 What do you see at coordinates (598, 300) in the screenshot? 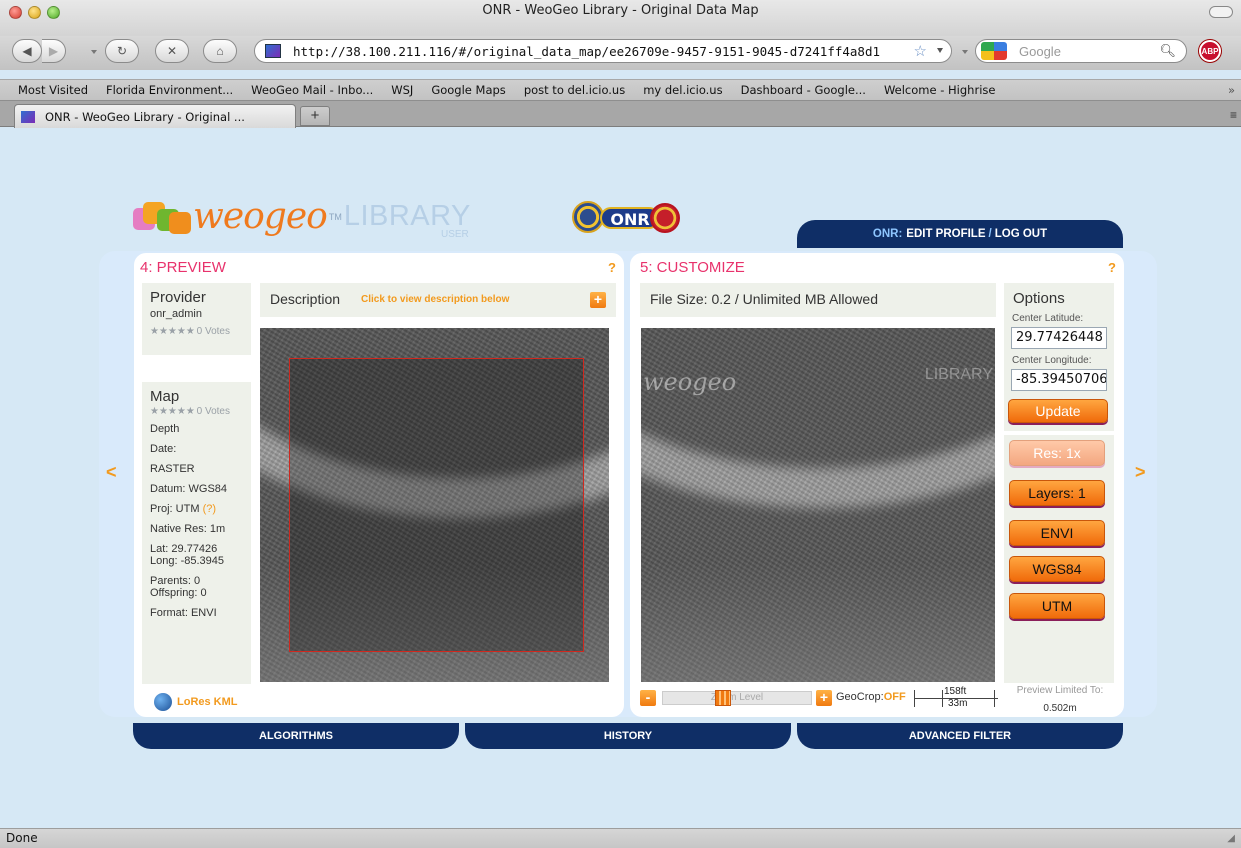
I see `expand-description-button: +` at bounding box center [598, 300].